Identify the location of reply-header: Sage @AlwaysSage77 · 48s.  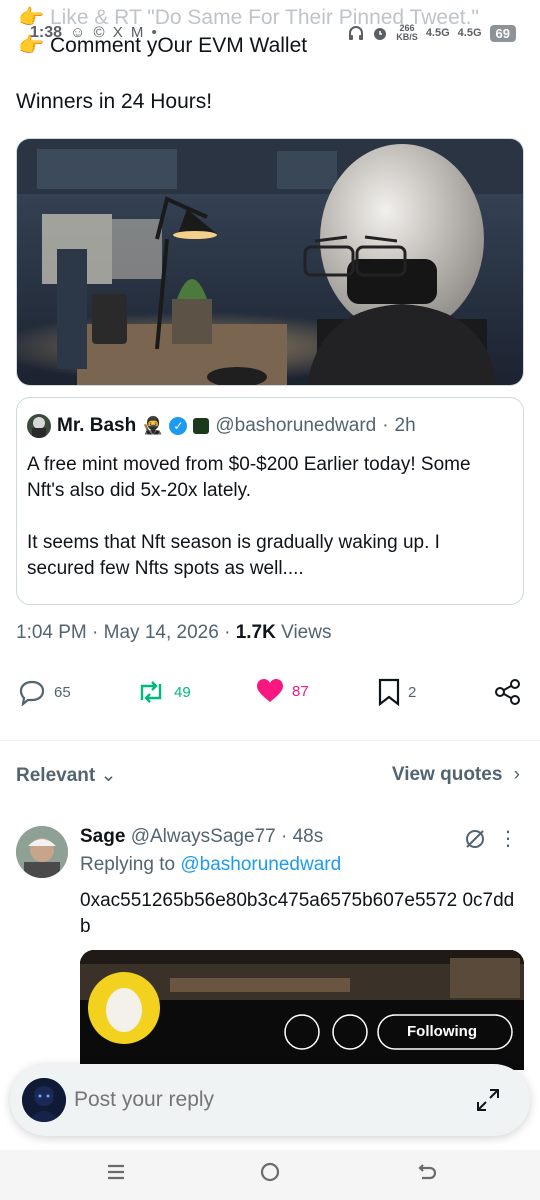
(202, 836).